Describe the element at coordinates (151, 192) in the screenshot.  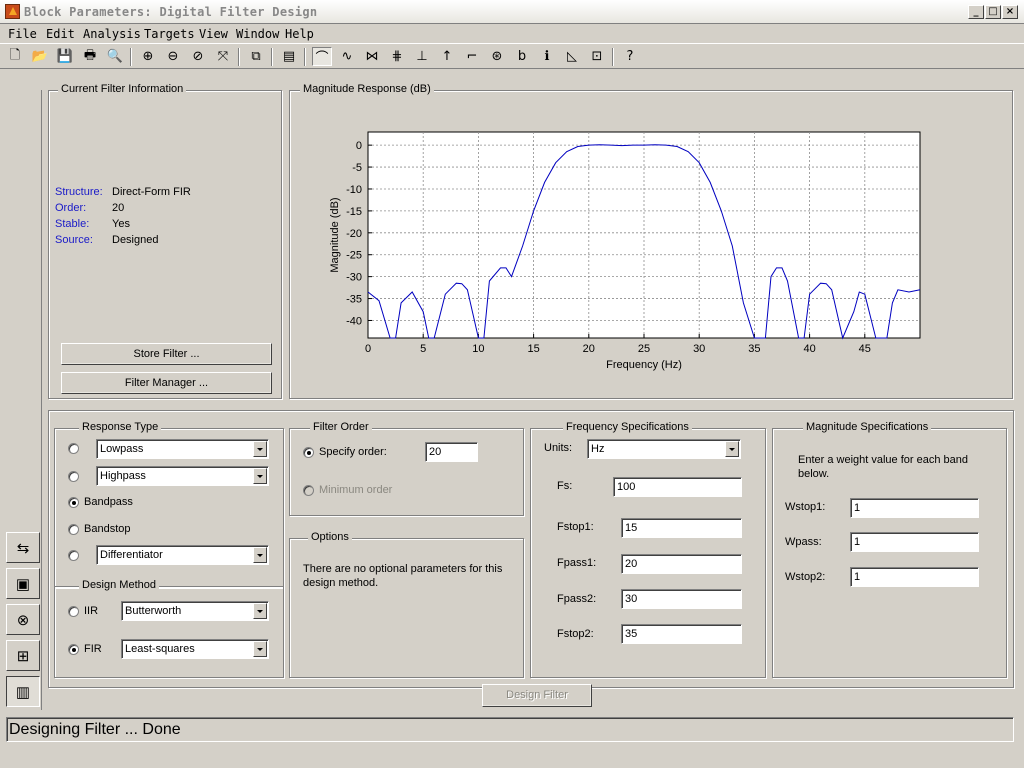
I see `structure-value: Direct-Form FIR` at that location.